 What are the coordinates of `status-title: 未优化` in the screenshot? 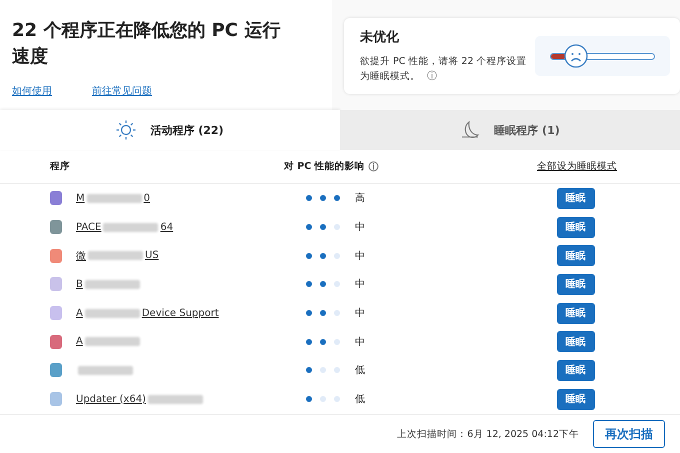 It's located at (380, 37).